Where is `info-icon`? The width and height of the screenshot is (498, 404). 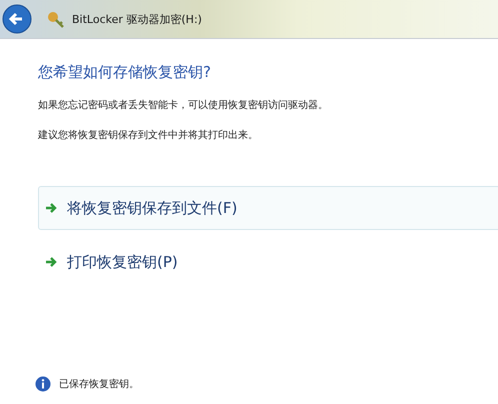 info-icon is located at coordinates (43, 384).